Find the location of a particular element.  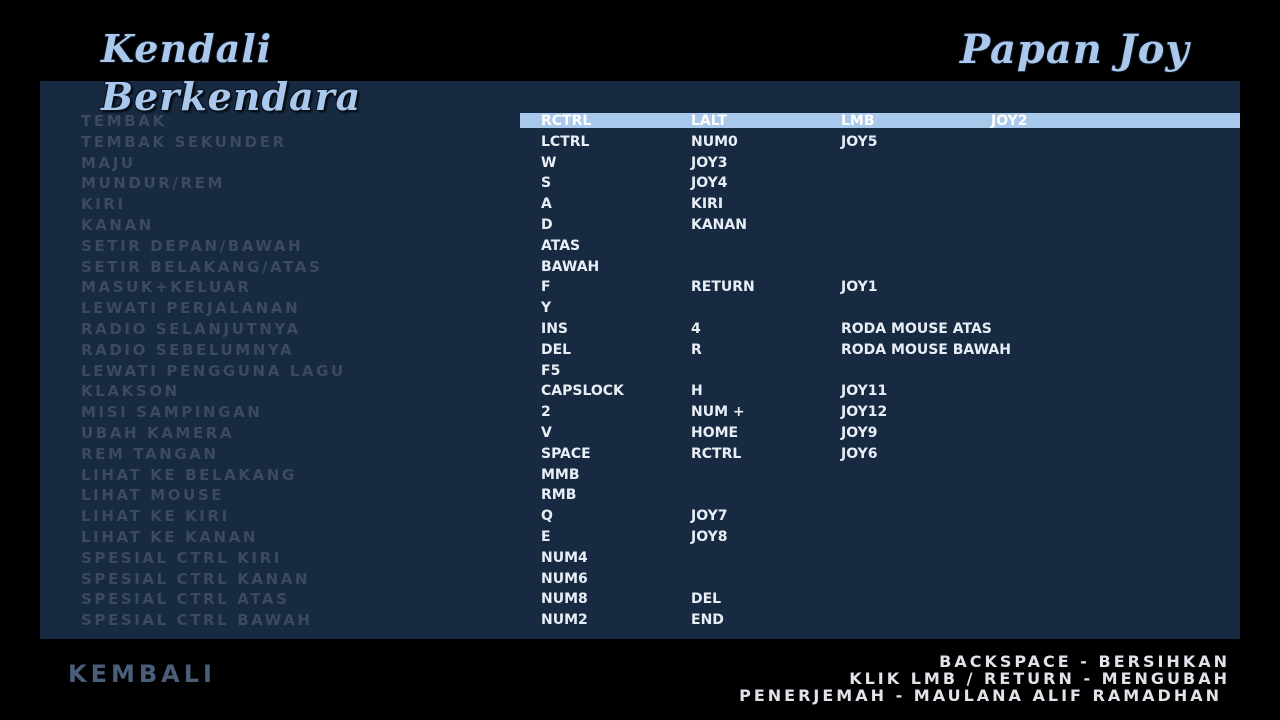

key-binding-slot-1: RCTRL is located at coordinates (566, 121).